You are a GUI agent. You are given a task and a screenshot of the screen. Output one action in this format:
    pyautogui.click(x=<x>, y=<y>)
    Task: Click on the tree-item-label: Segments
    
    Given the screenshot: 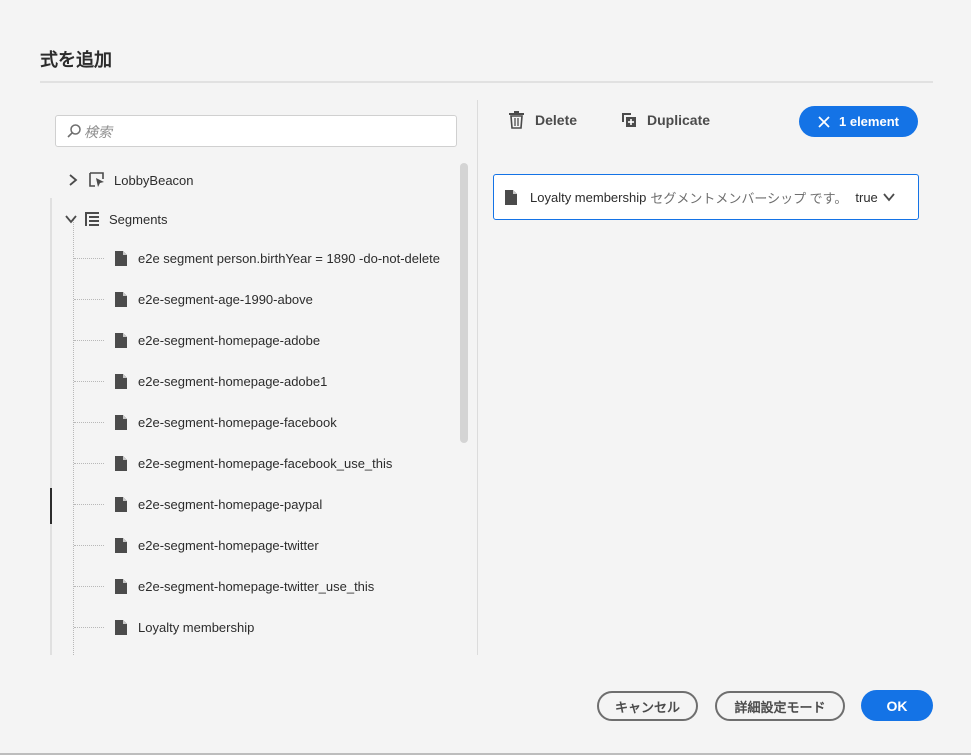 What is the action you would take?
    pyautogui.click(x=138, y=219)
    